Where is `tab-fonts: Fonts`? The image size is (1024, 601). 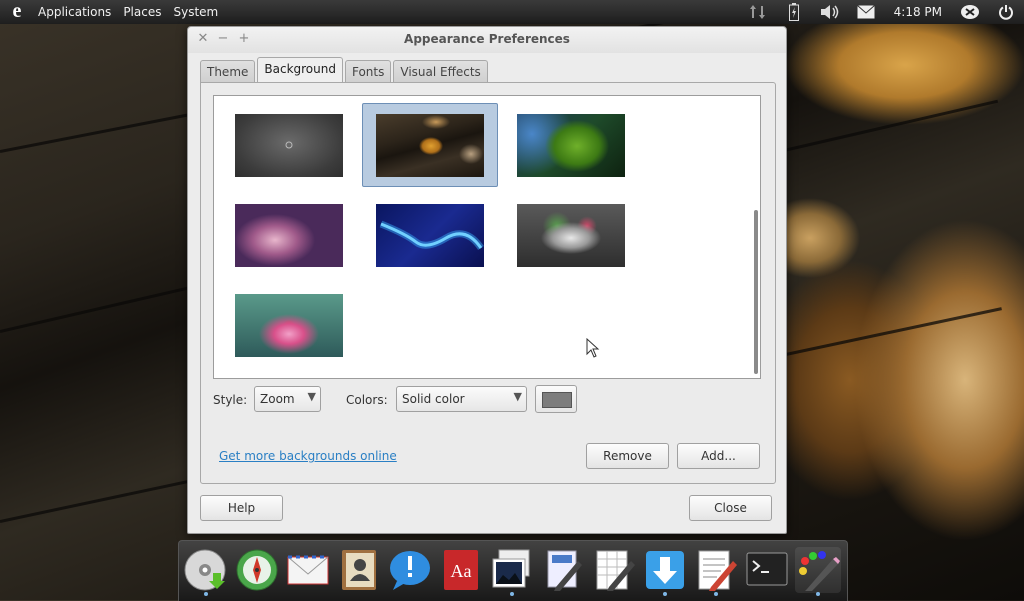 tab-fonts: Fonts is located at coordinates (368, 71).